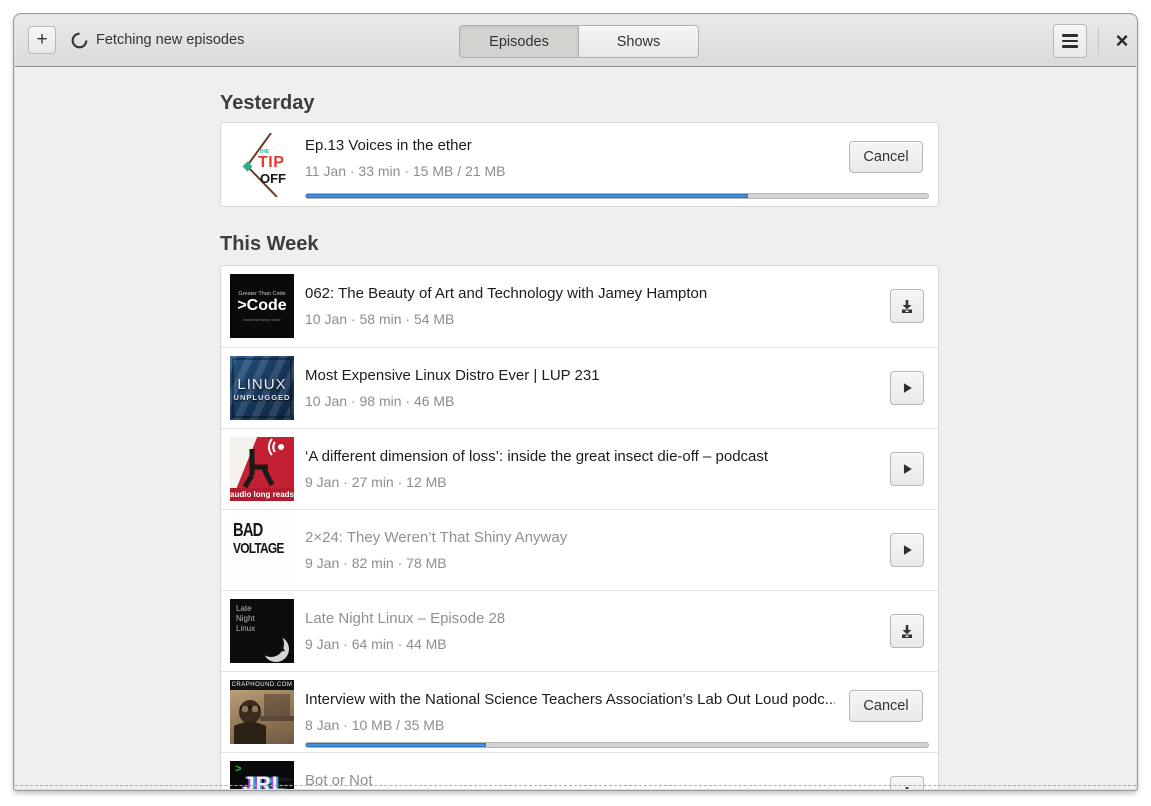 Image resolution: width=1151 pixels, height=806 pixels. I want to click on headerbar: + Fetching new episodes Episodes Shows ×, so click(575, 41).